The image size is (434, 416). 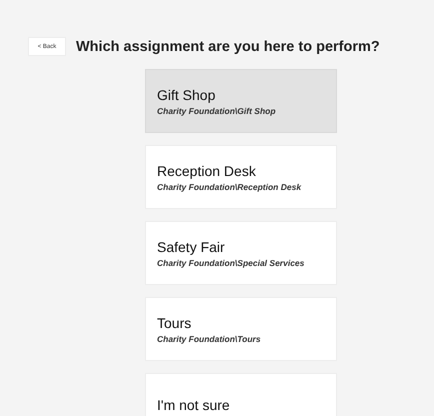 What do you see at coordinates (241, 253) in the screenshot?
I see `assignment-card: Safety Fair Charity Foundation\Special Services` at bounding box center [241, 253].